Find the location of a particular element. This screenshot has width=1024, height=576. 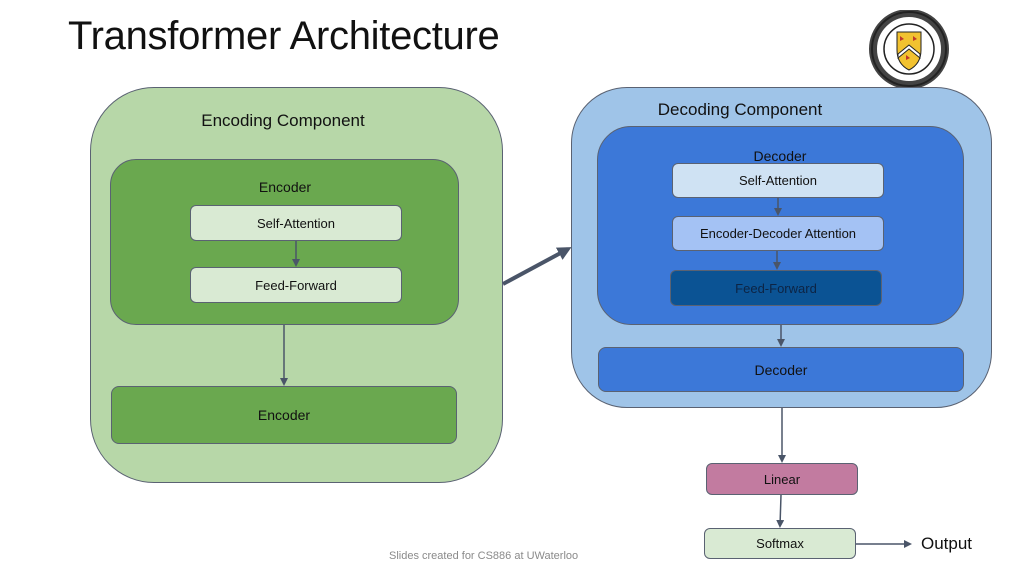

softmax-layer: Softmax is located at coordinates (780, 543).